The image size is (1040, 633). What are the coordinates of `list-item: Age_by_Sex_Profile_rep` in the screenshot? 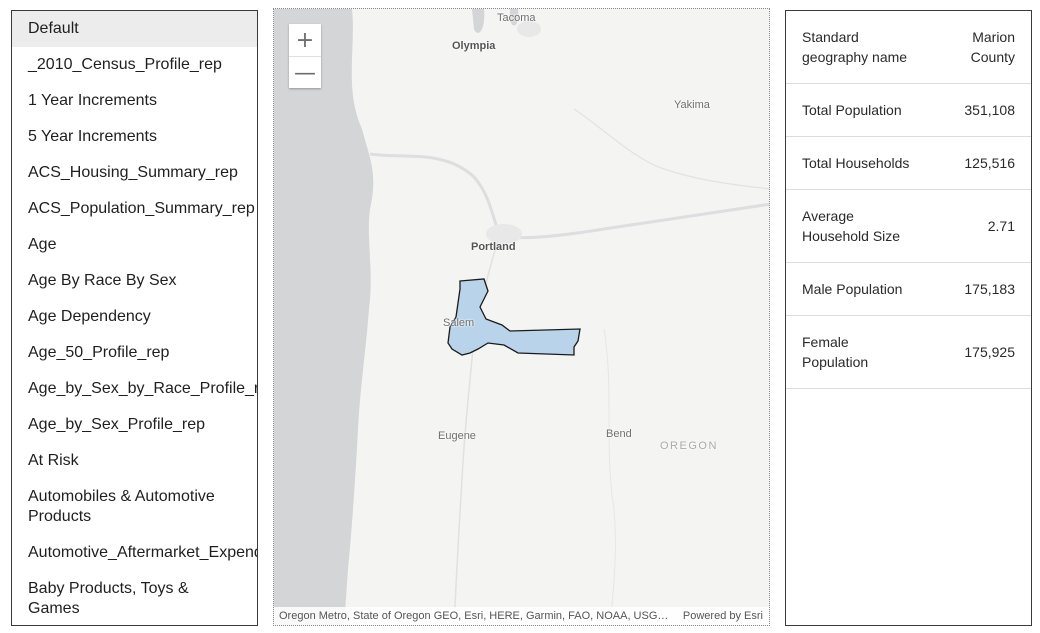 It's located at (134, 425).